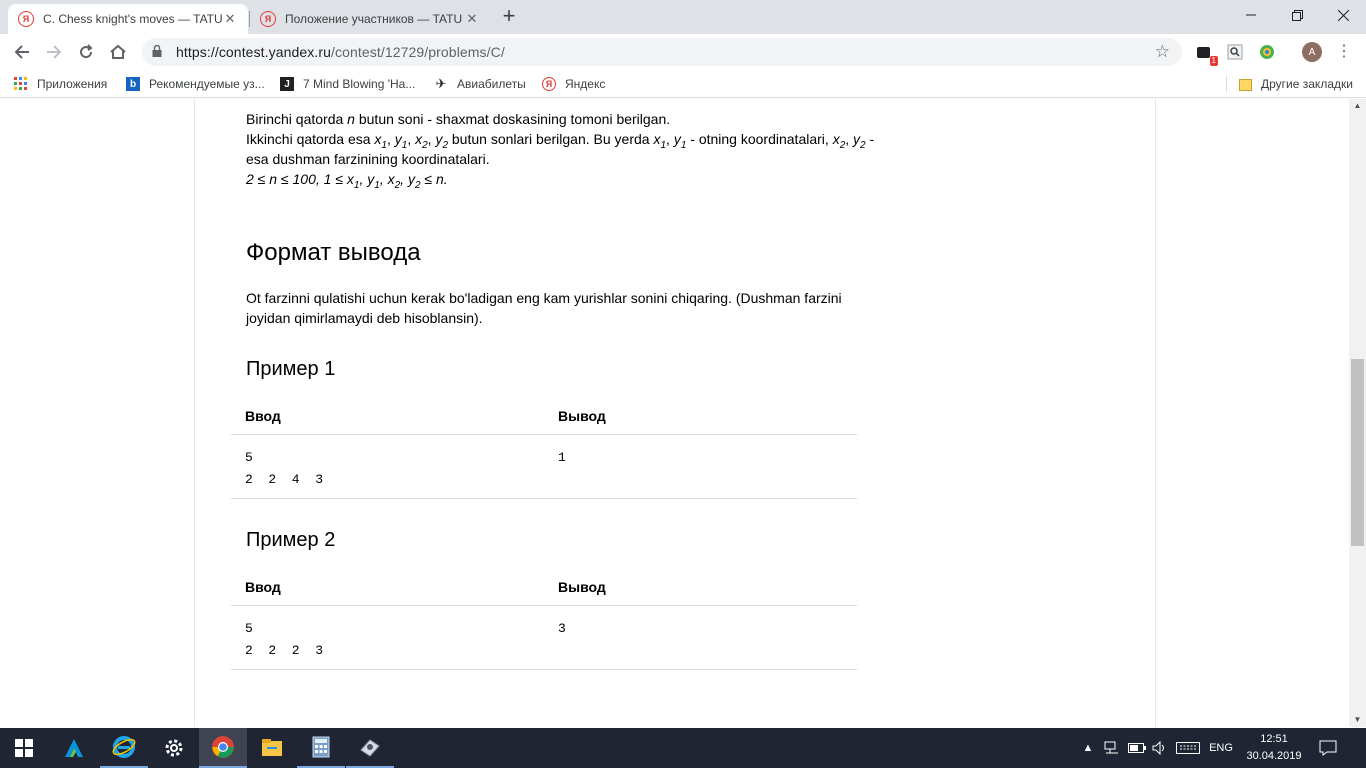 This screenshot has height=768, width=1366. I want to click on example-input: 5 2 2 2 3, so click(284, 640).